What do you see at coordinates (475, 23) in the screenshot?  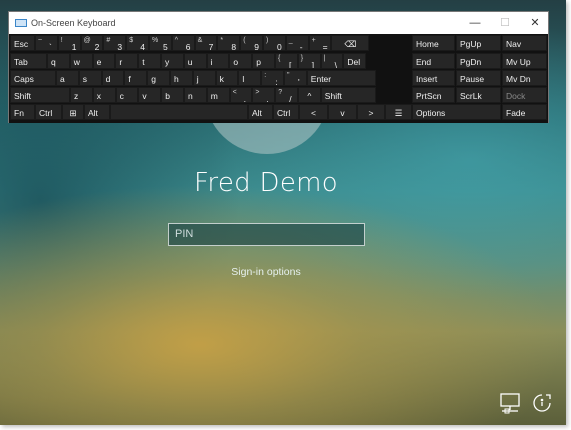 I see `minimize-button: —` at bounding box center [475, 23].